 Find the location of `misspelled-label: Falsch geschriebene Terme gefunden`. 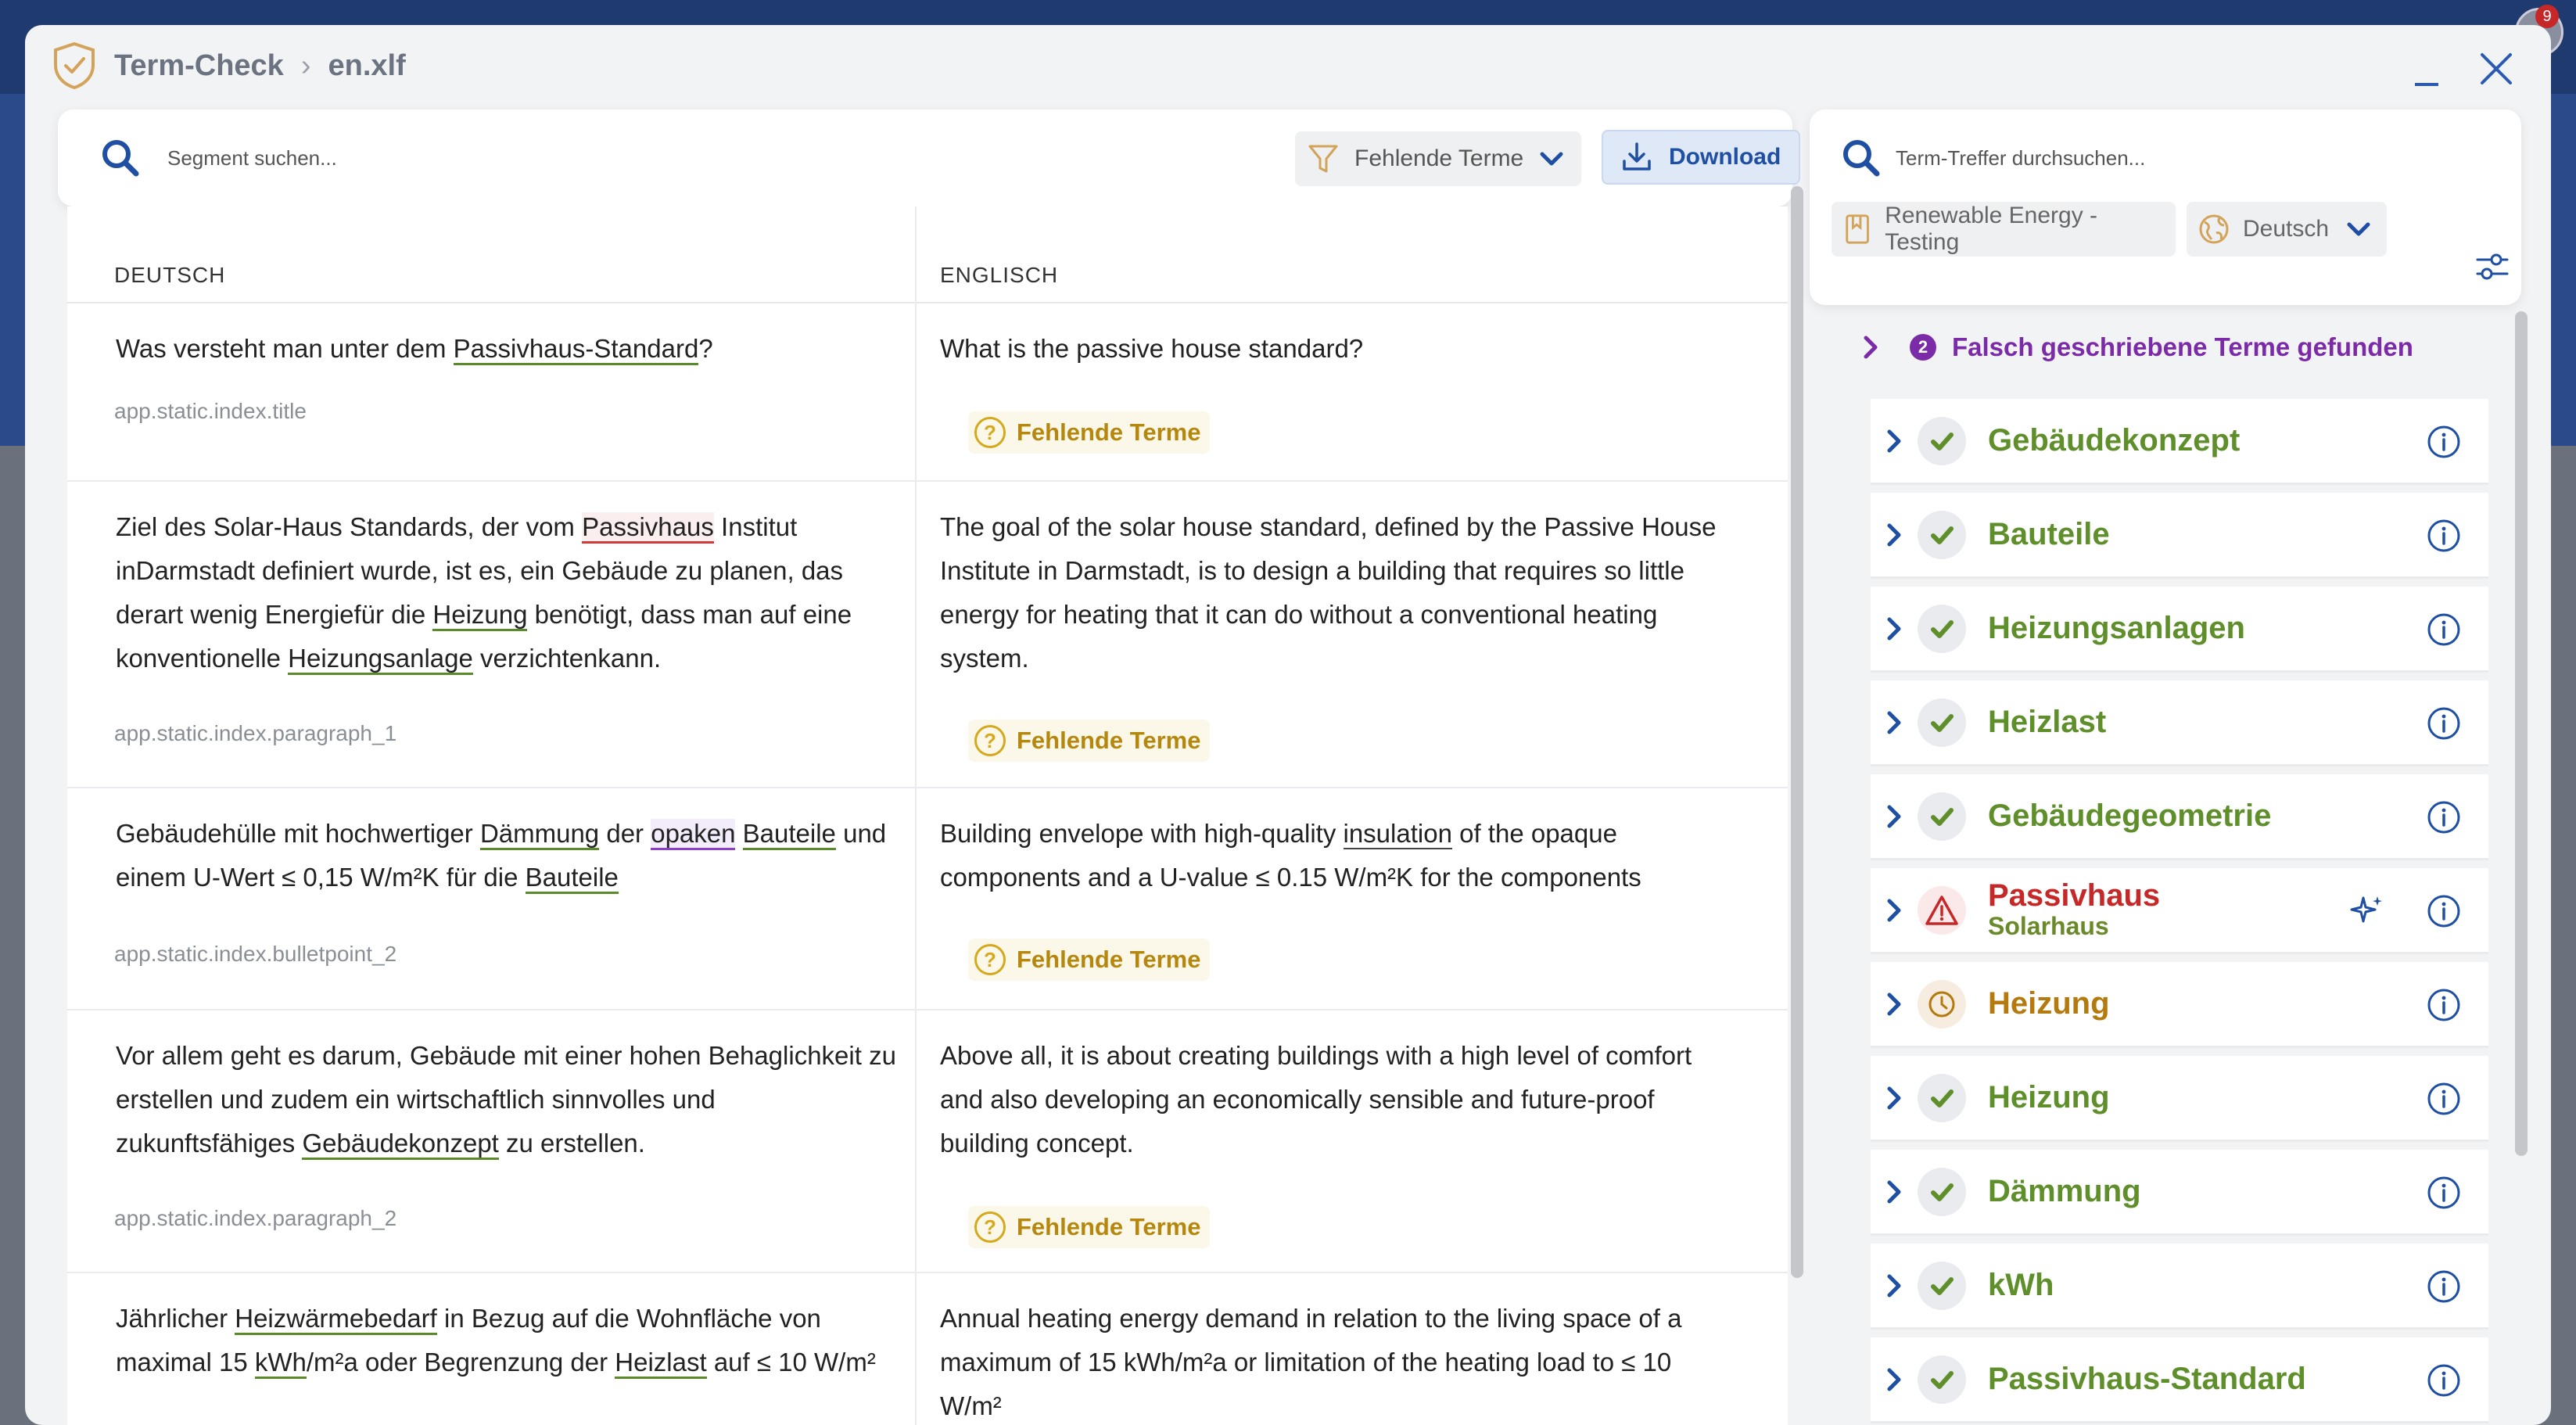

misspelled-label: Falsch geschriebene Terme gefunden is located at coordinates (2182, 346).